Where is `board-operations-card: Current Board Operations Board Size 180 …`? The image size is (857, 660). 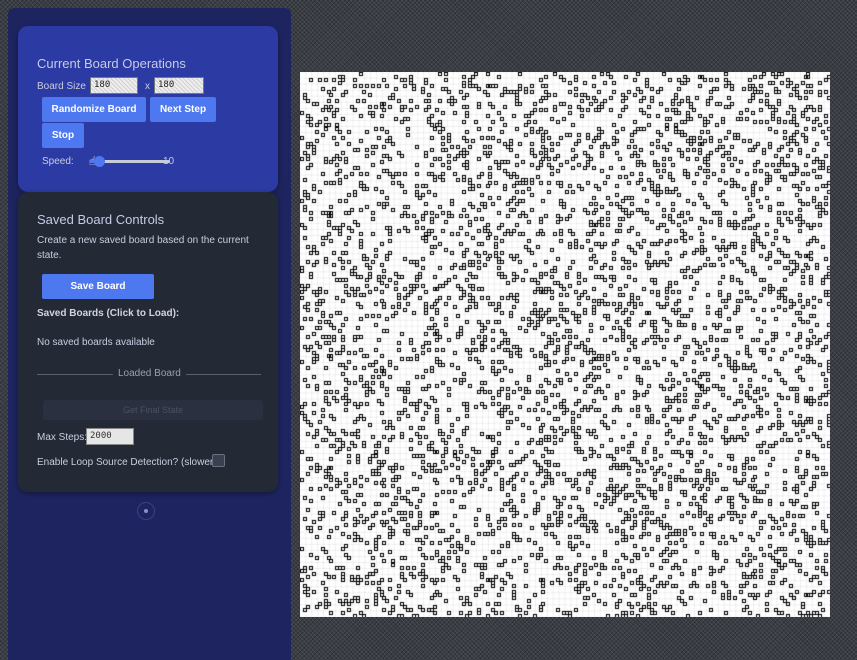
board-operations-card: Current Board Operations Board Size 180 … is located at coordinates (148, 109).